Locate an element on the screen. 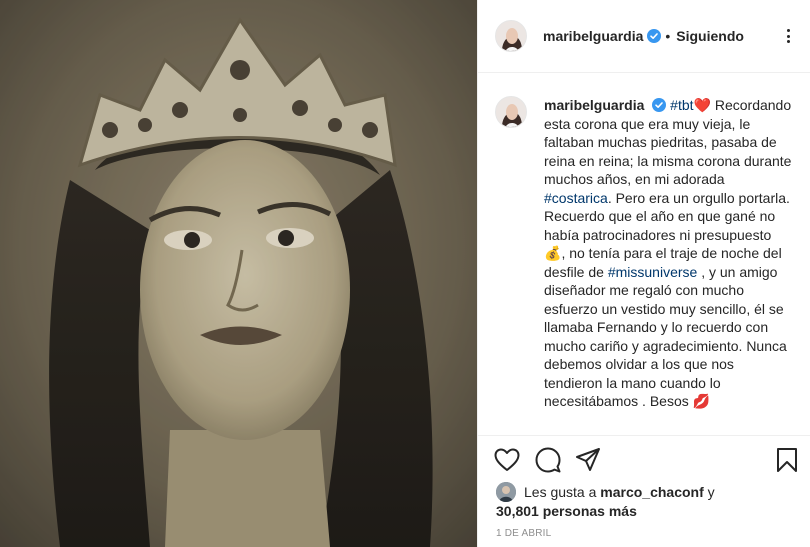 The width and height of the screenshot is (810, 547). caption-verified-badge-icon is located at coordinates (659, 105).